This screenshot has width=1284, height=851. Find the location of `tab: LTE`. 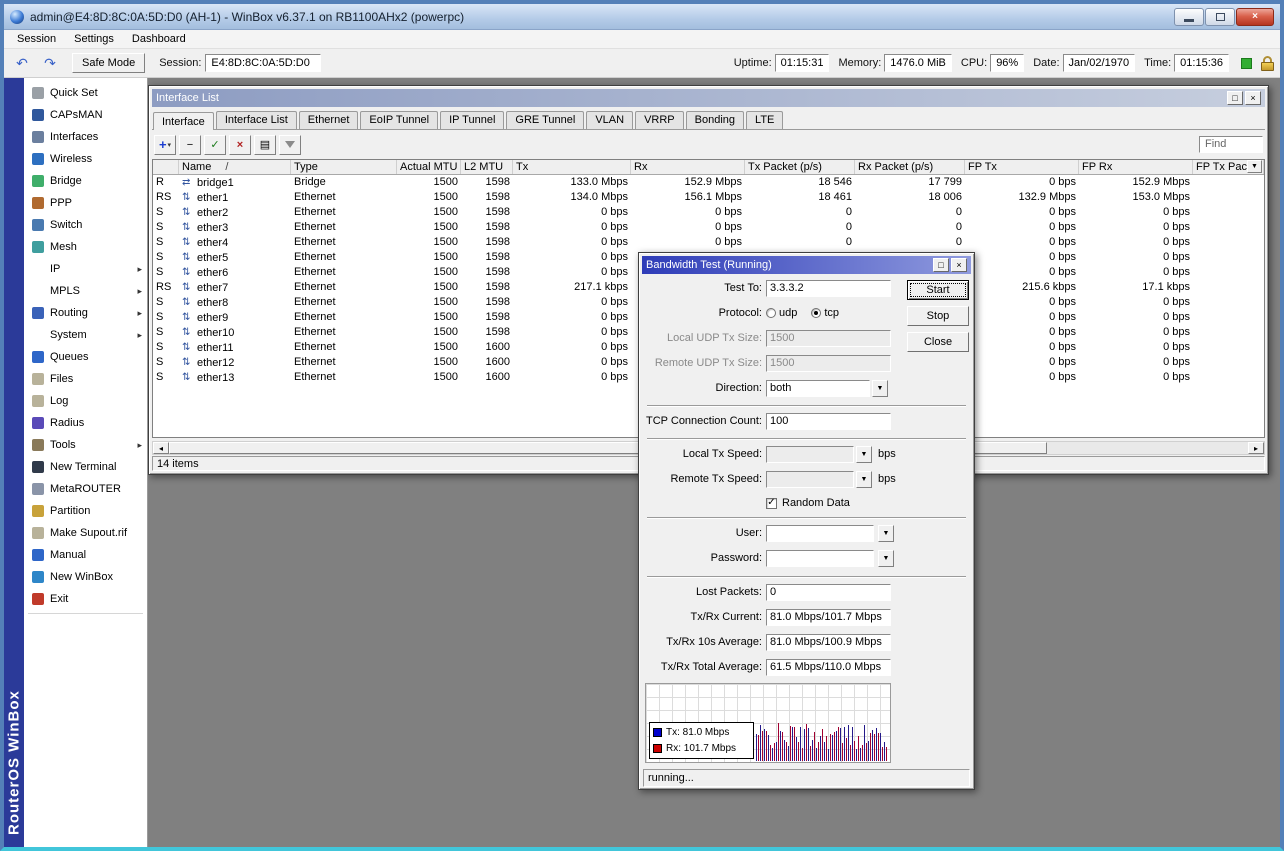

tab: LTE is located at coordinates (765, 120).